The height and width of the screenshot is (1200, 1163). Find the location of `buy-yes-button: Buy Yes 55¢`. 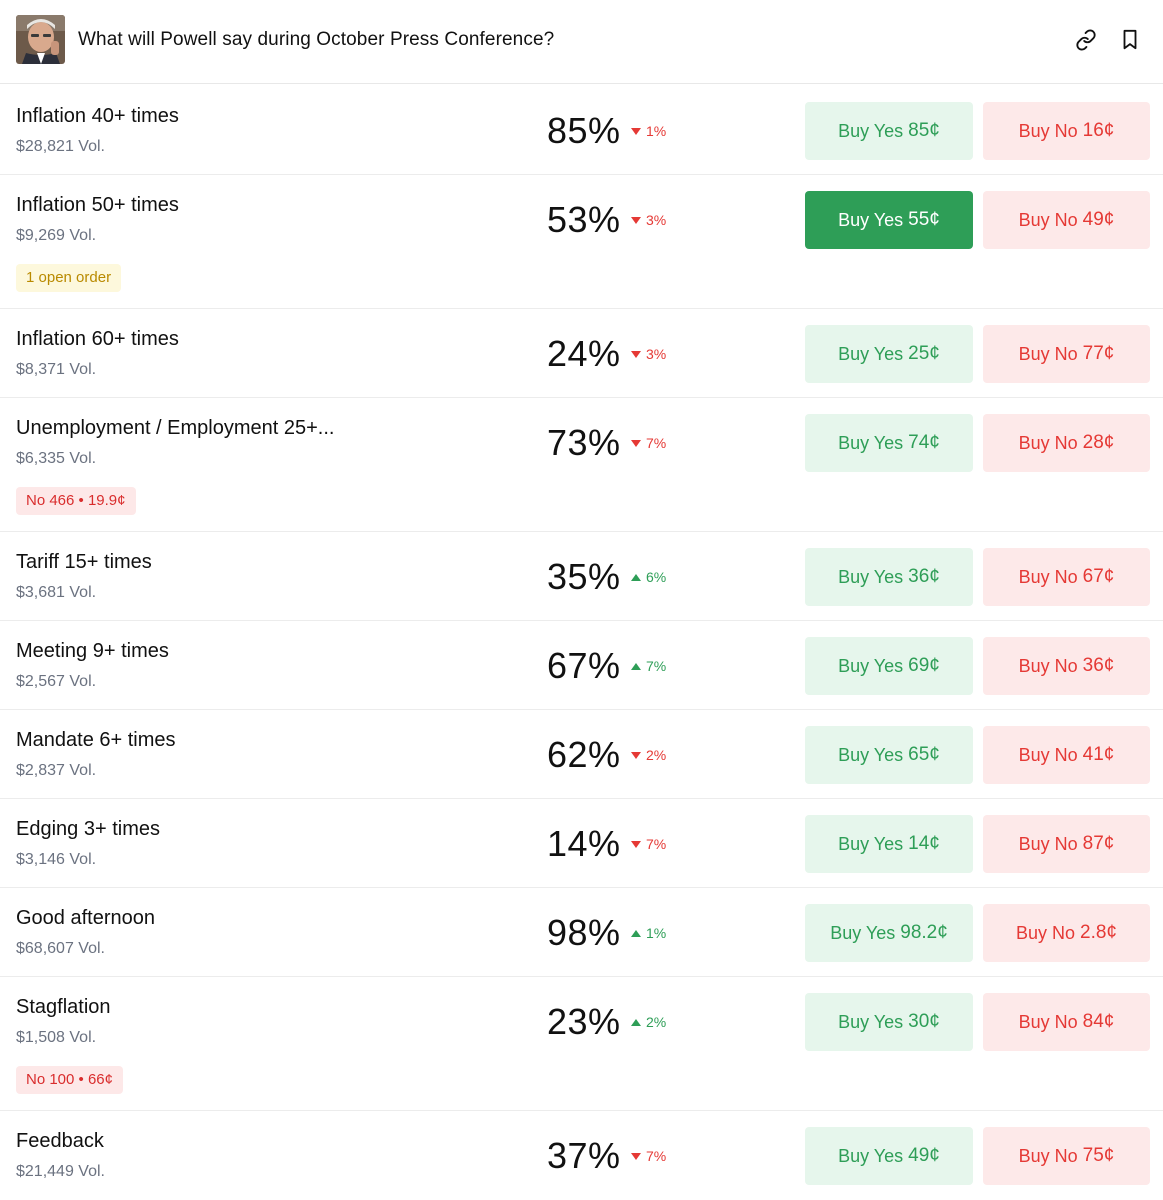

buy-yes-button: Buy Yes 55¢ is located at coordinates (889, 220).